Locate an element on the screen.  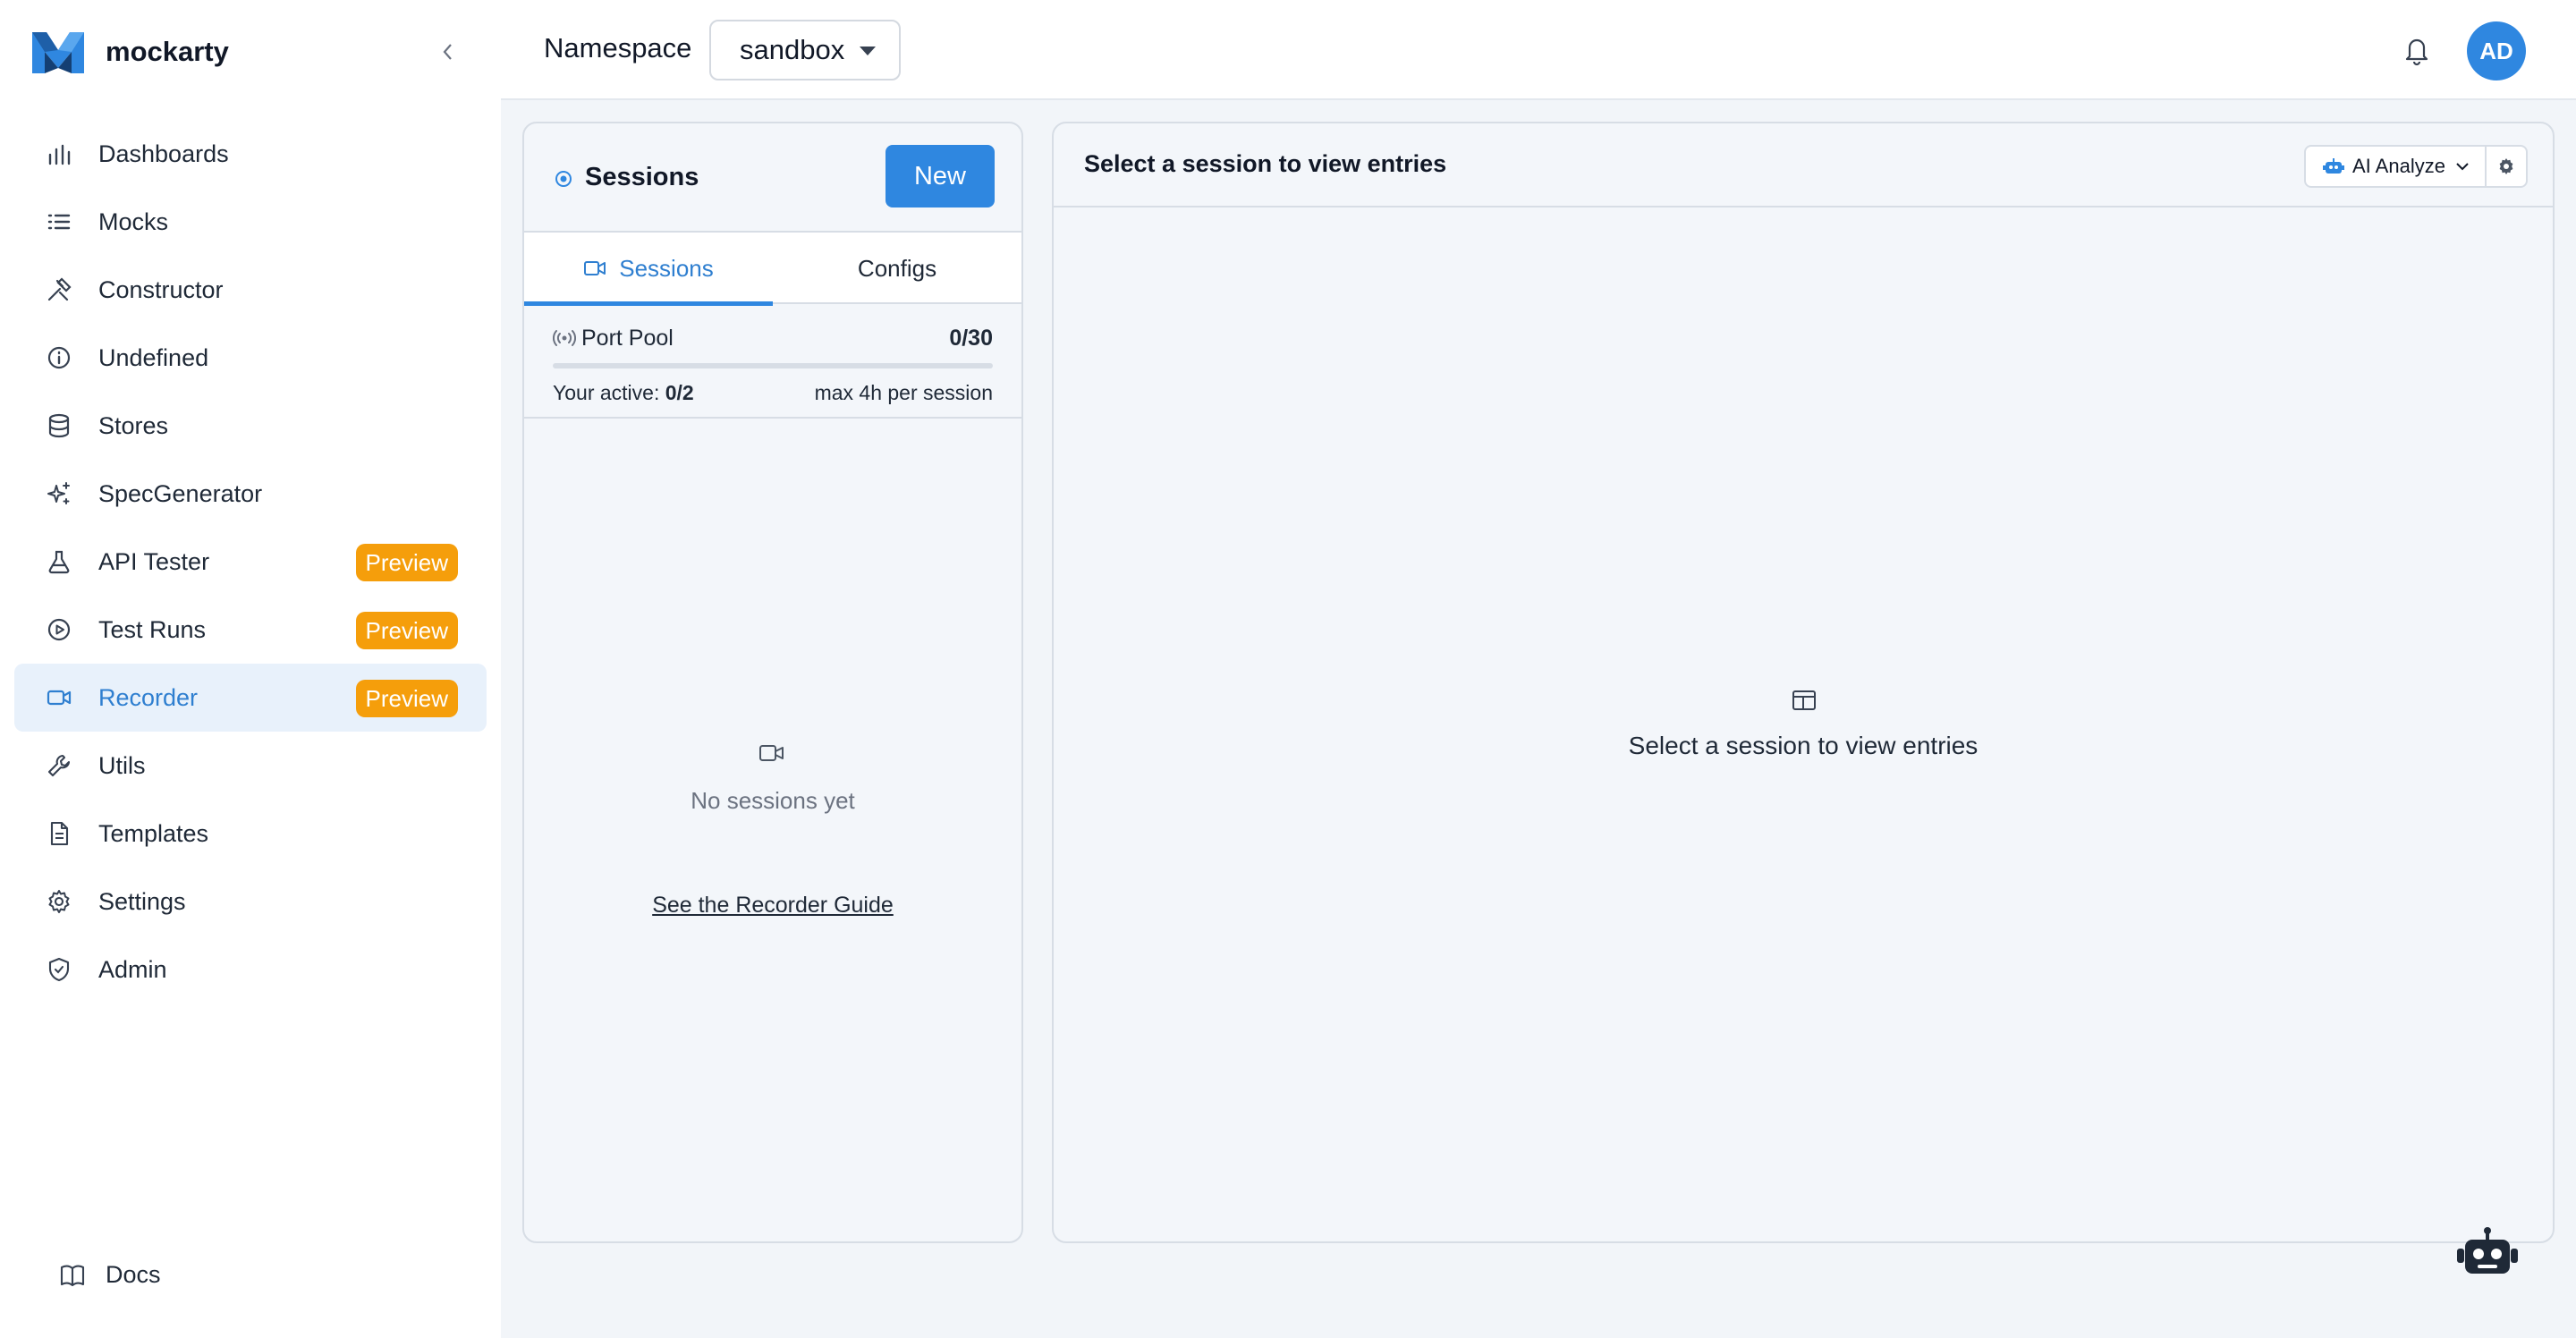
max-duration-text: max 4h per session is located at coordinates (903, 392).